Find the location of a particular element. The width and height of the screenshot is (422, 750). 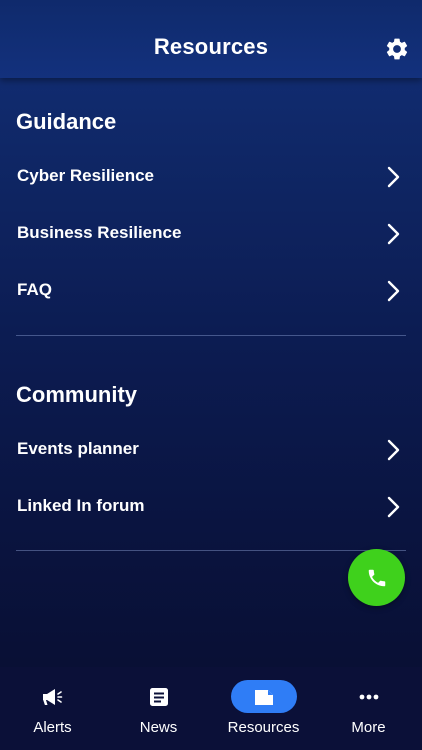

tab-resources: Resources is located at coordinates (263, 708).